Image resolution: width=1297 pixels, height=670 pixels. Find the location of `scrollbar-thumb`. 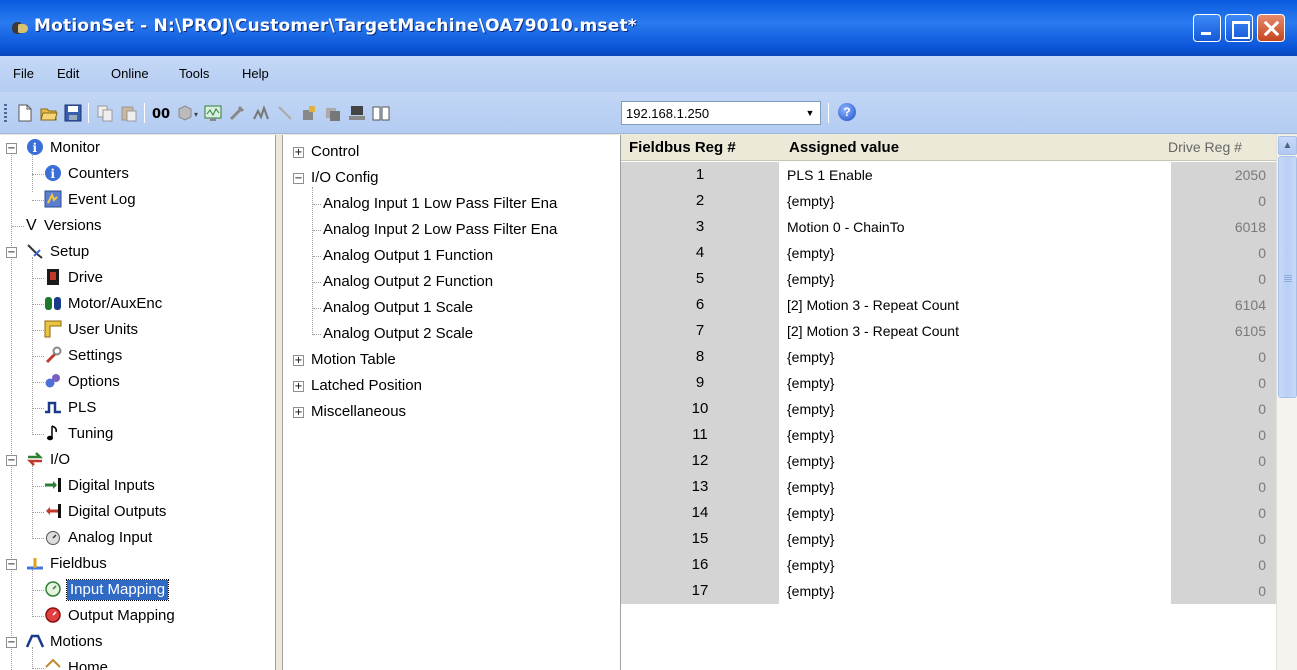

scrollbar-thumb is located at coordinates (1287, 277).